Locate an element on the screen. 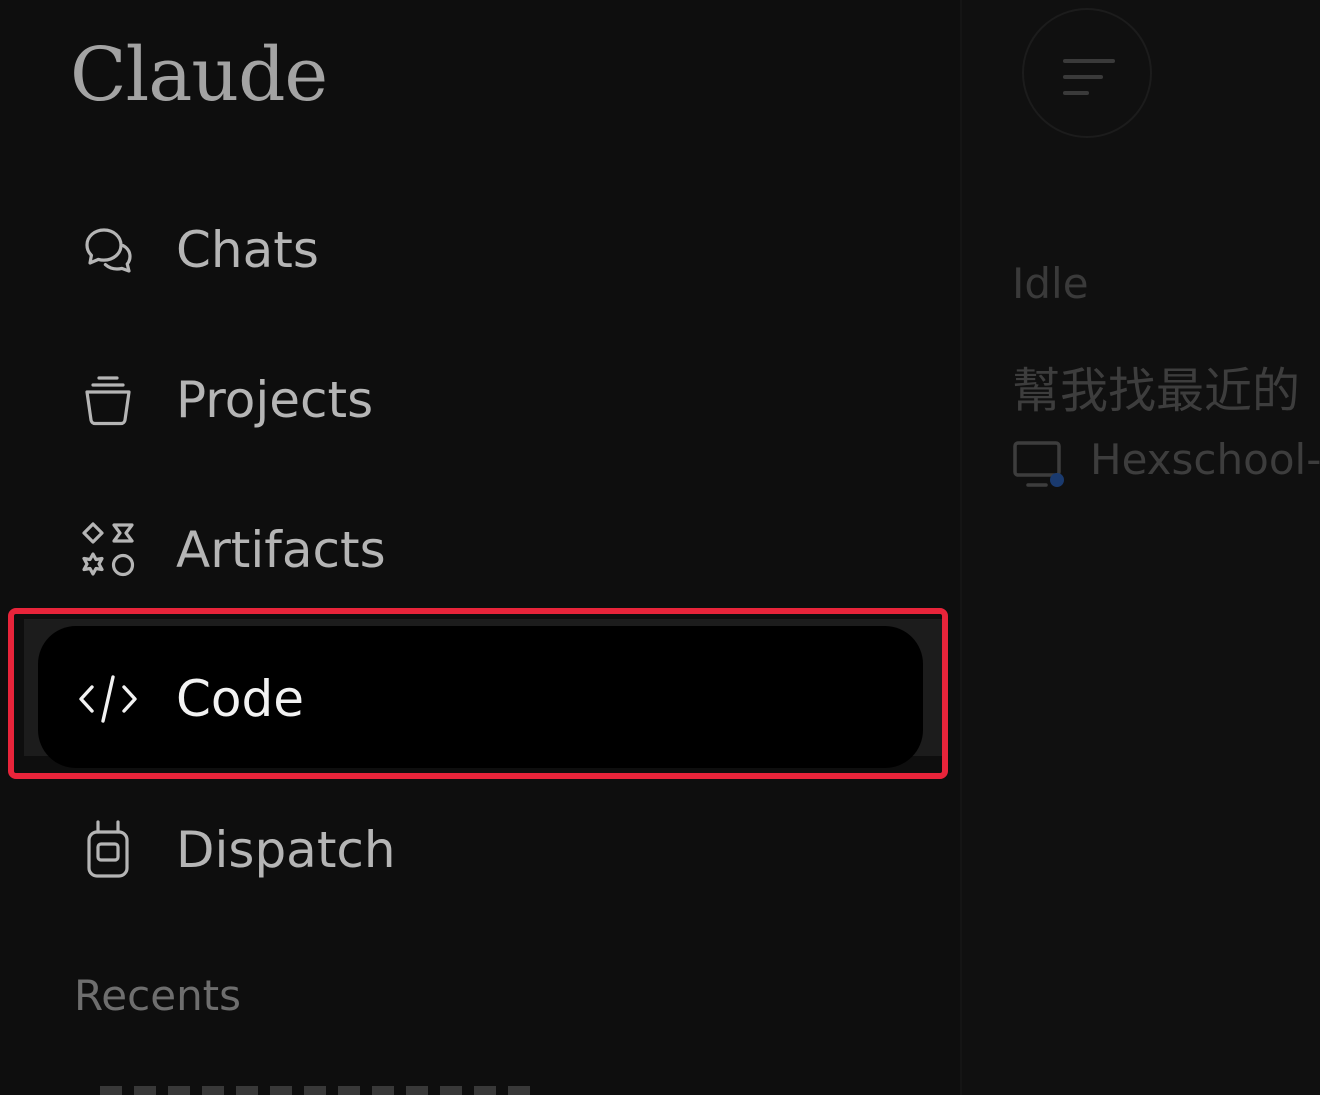 The width and height of the screenshot is (1320, 1095). sidebar-item-artifacts: Artifacts is located at coordinates (480, 548).